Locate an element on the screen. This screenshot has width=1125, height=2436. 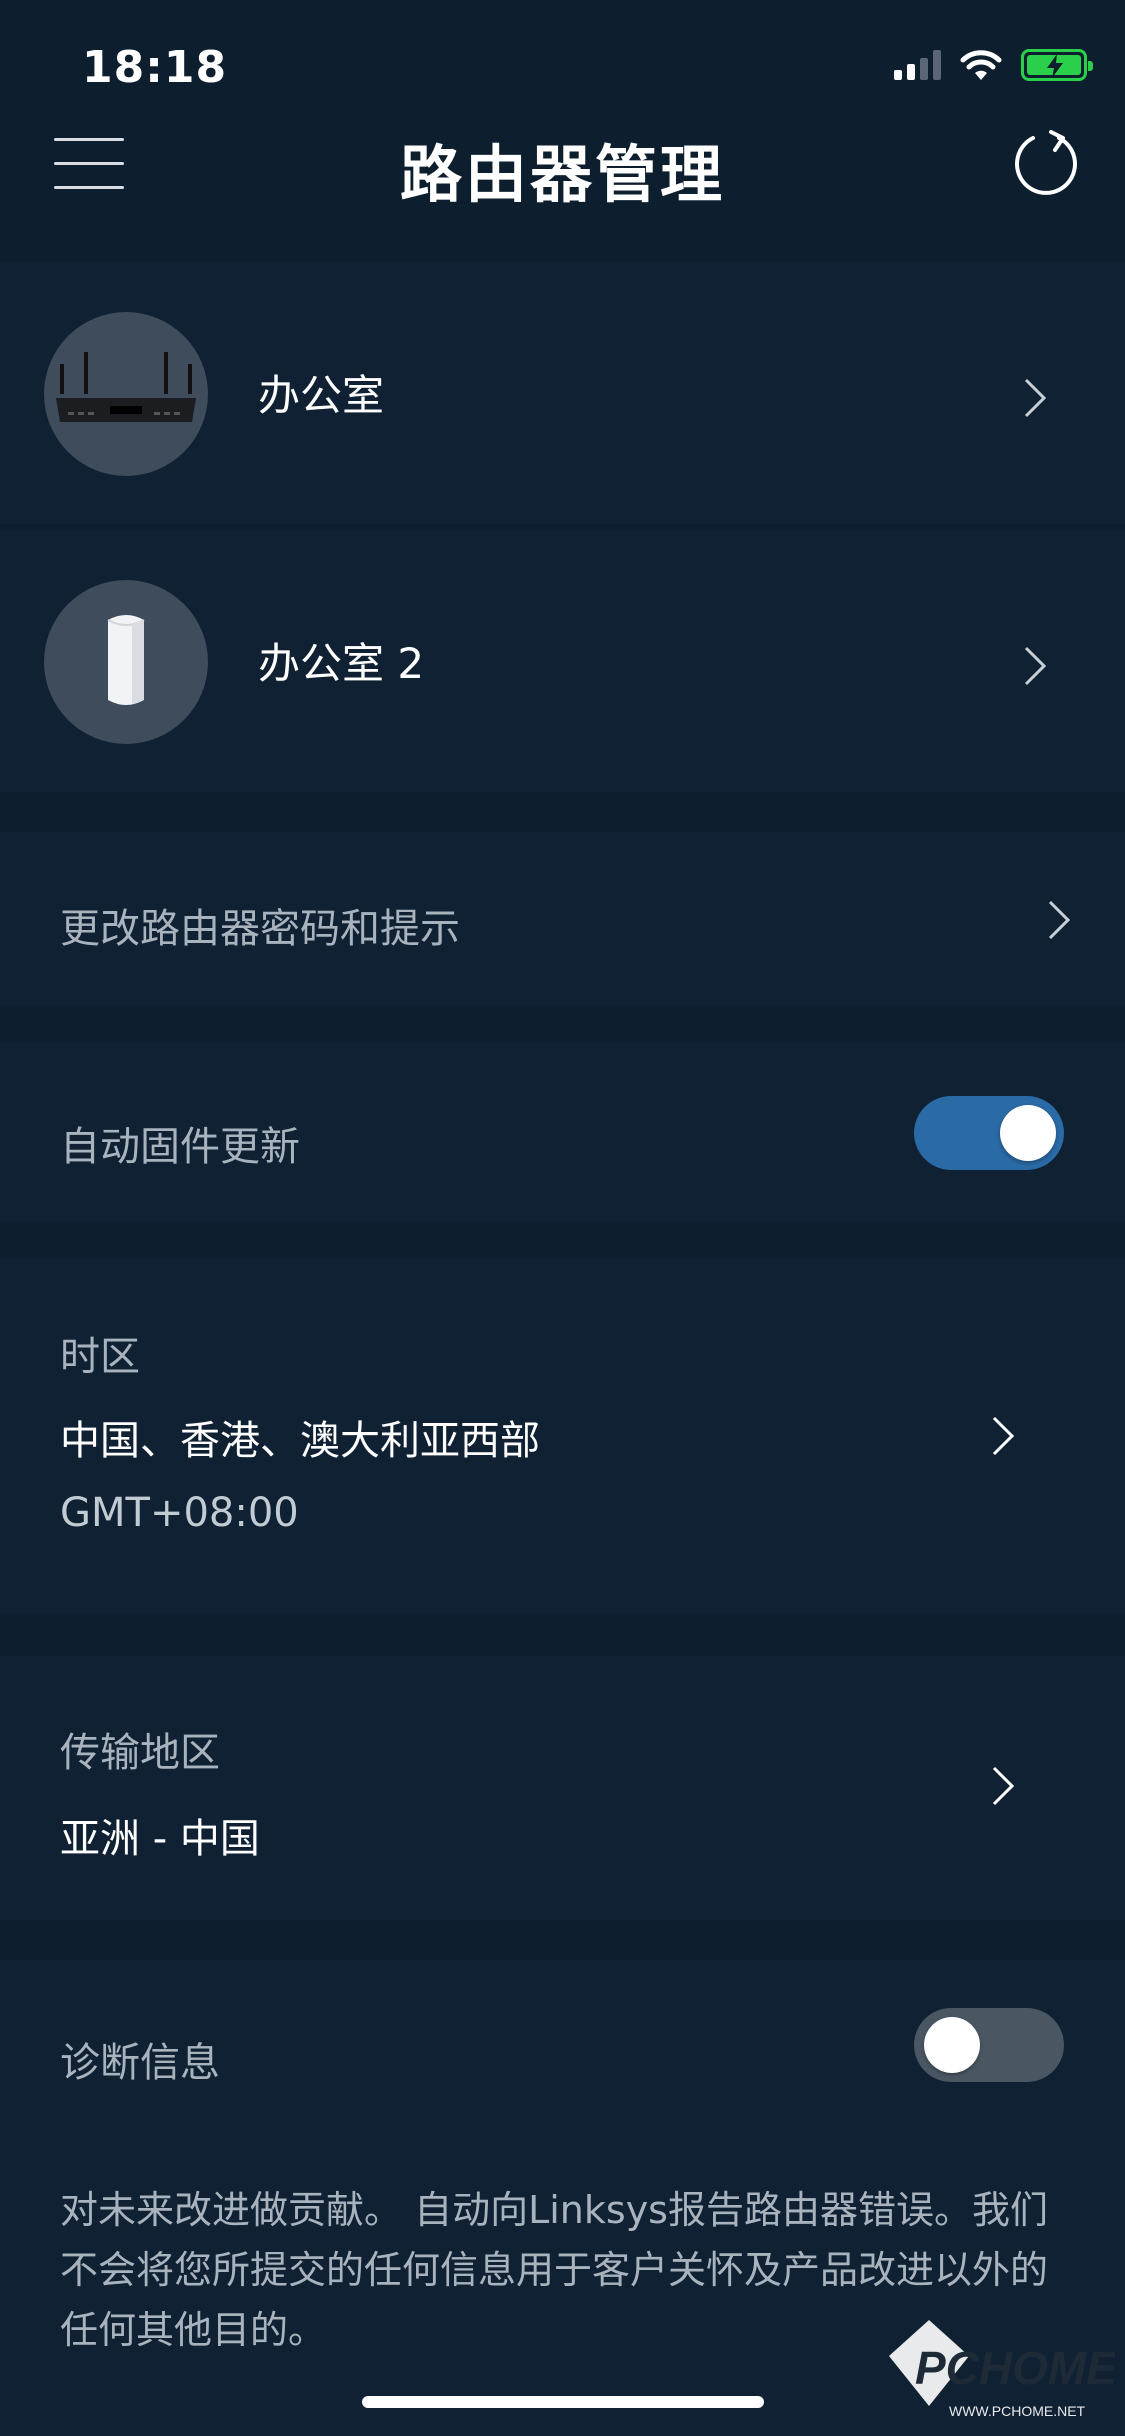
wifi-icon is located at coordinates (981, 65).